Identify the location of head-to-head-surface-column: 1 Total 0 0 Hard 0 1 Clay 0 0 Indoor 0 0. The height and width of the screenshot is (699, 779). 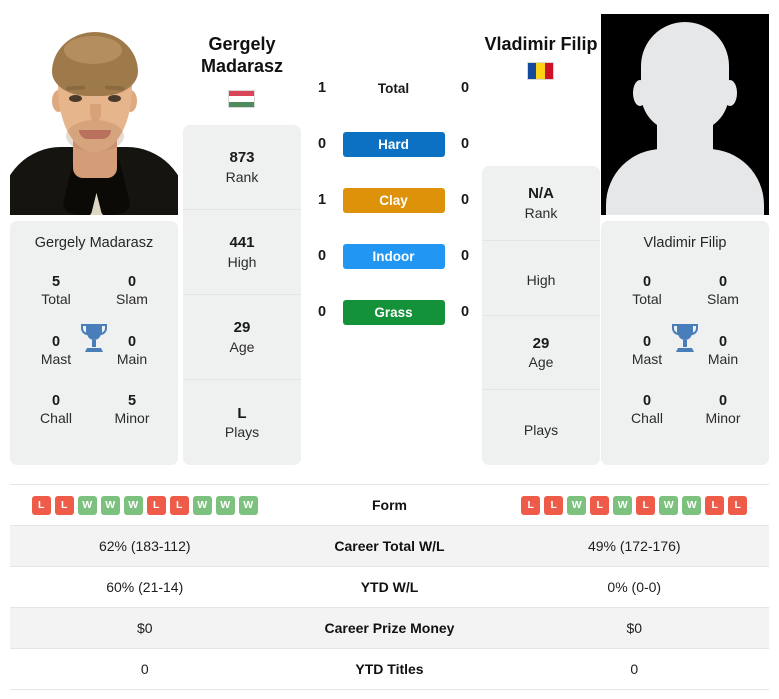
(393, 200).